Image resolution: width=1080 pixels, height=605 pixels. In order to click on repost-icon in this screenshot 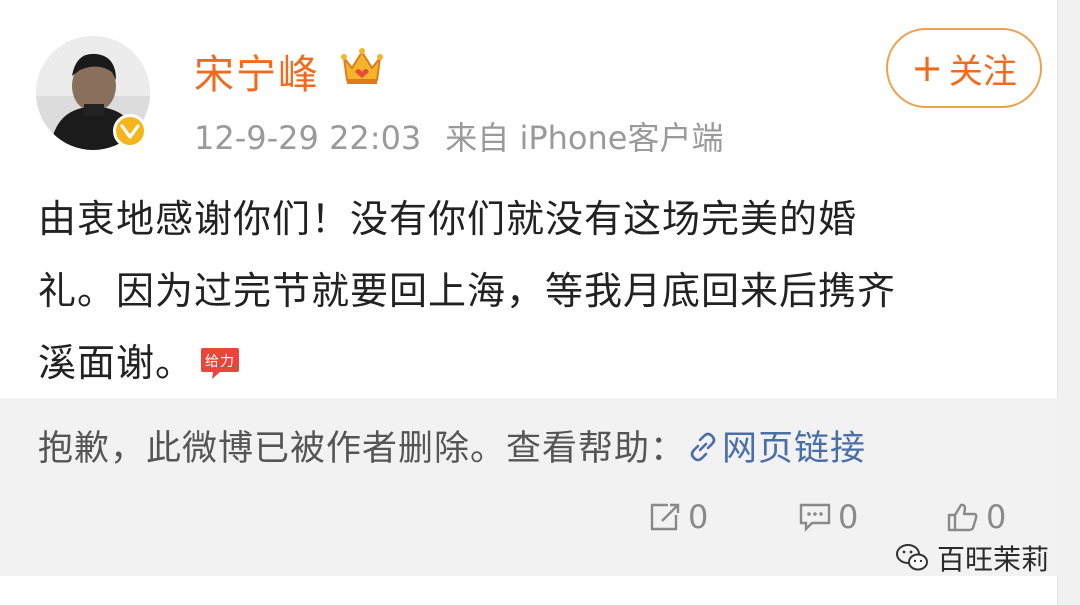, I will do `click(665, 517)`.